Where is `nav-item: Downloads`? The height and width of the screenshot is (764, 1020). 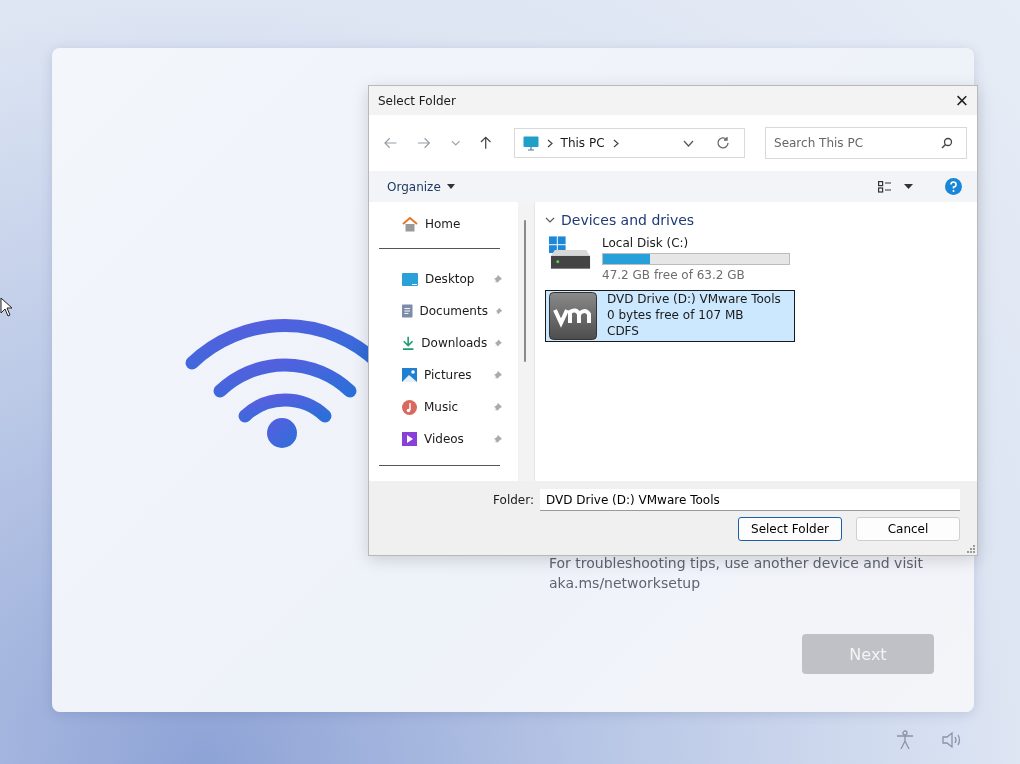 nav-item: Downloads is located at coordinates (444, 343).